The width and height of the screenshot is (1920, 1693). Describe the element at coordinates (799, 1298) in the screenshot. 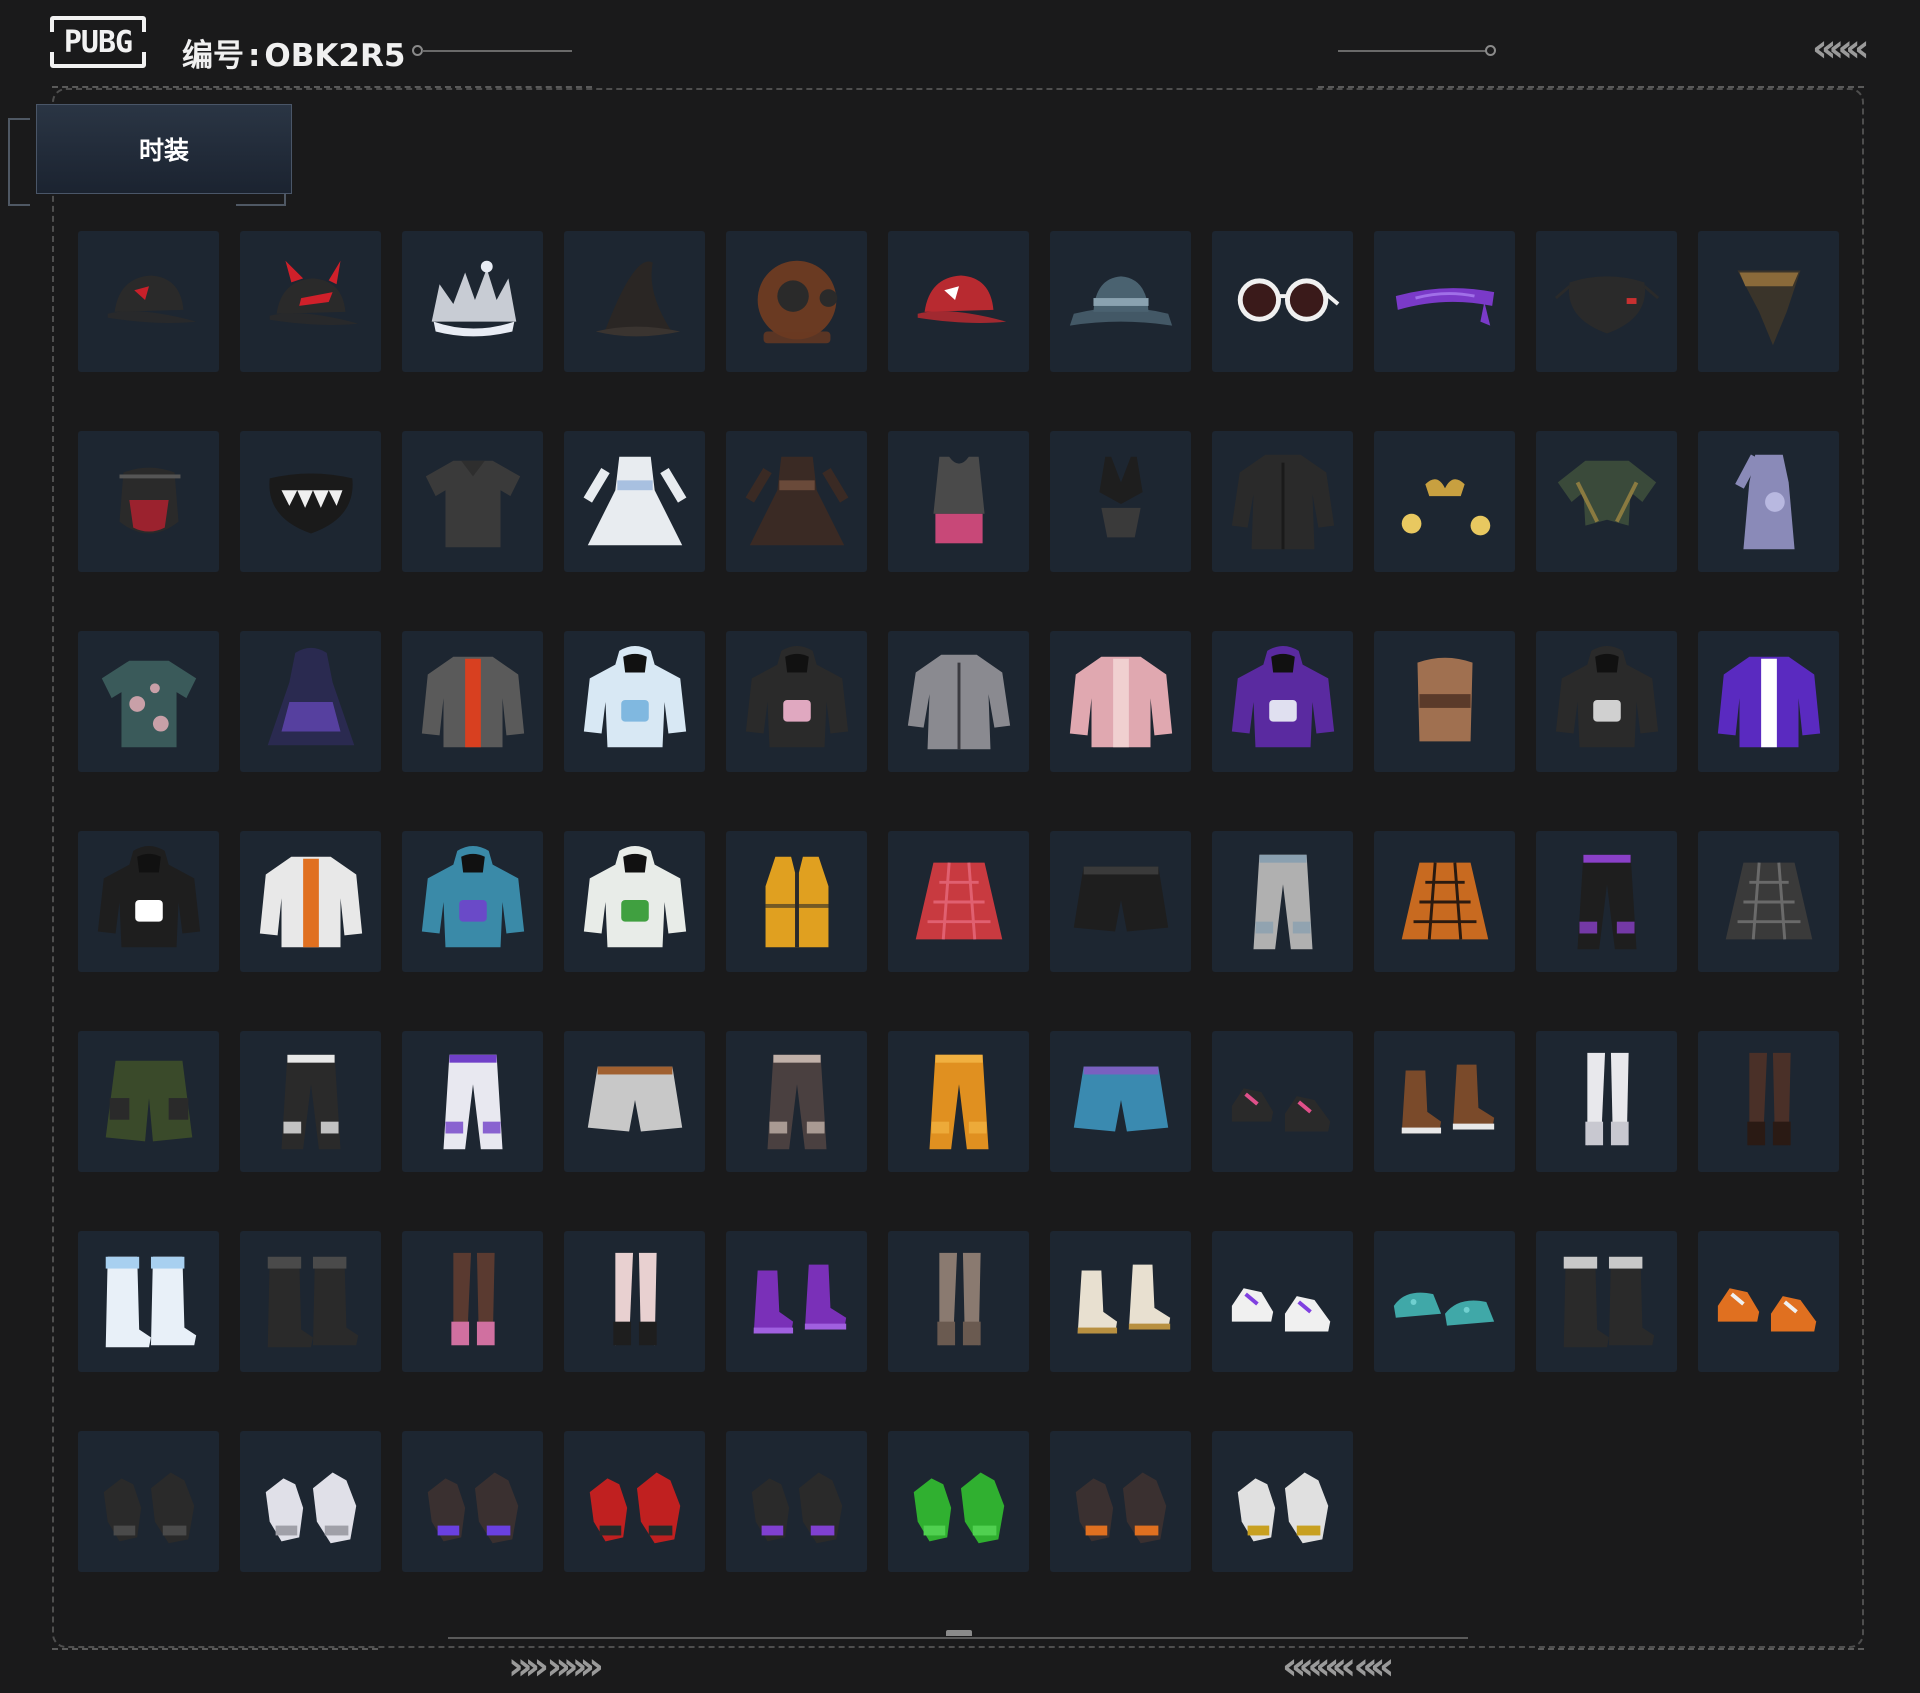

I see `boots-icon` at that location.